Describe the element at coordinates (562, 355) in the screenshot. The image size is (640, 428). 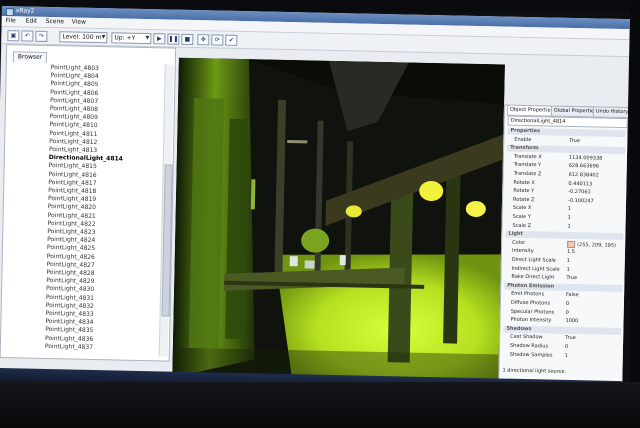
I see `property-row: Shadow Samples 1` at that location.